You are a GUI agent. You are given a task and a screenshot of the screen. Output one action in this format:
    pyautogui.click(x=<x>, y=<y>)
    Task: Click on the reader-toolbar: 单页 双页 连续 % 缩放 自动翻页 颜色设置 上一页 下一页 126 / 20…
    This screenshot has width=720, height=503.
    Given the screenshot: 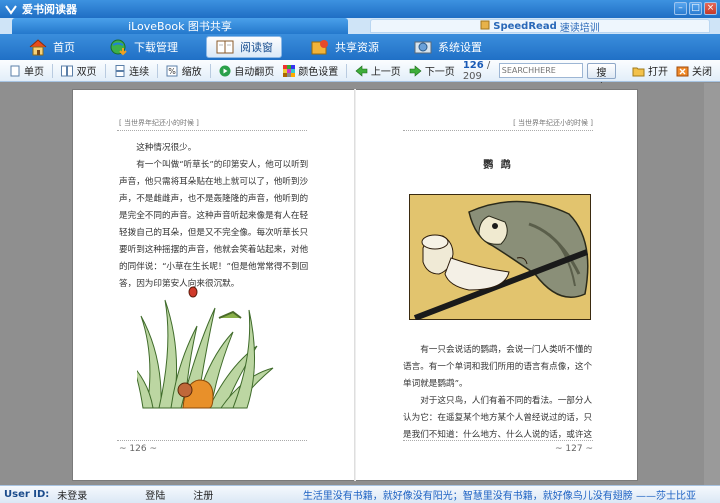 What is the action you would take?
    pyautogui.click(x=360, y=77)
    